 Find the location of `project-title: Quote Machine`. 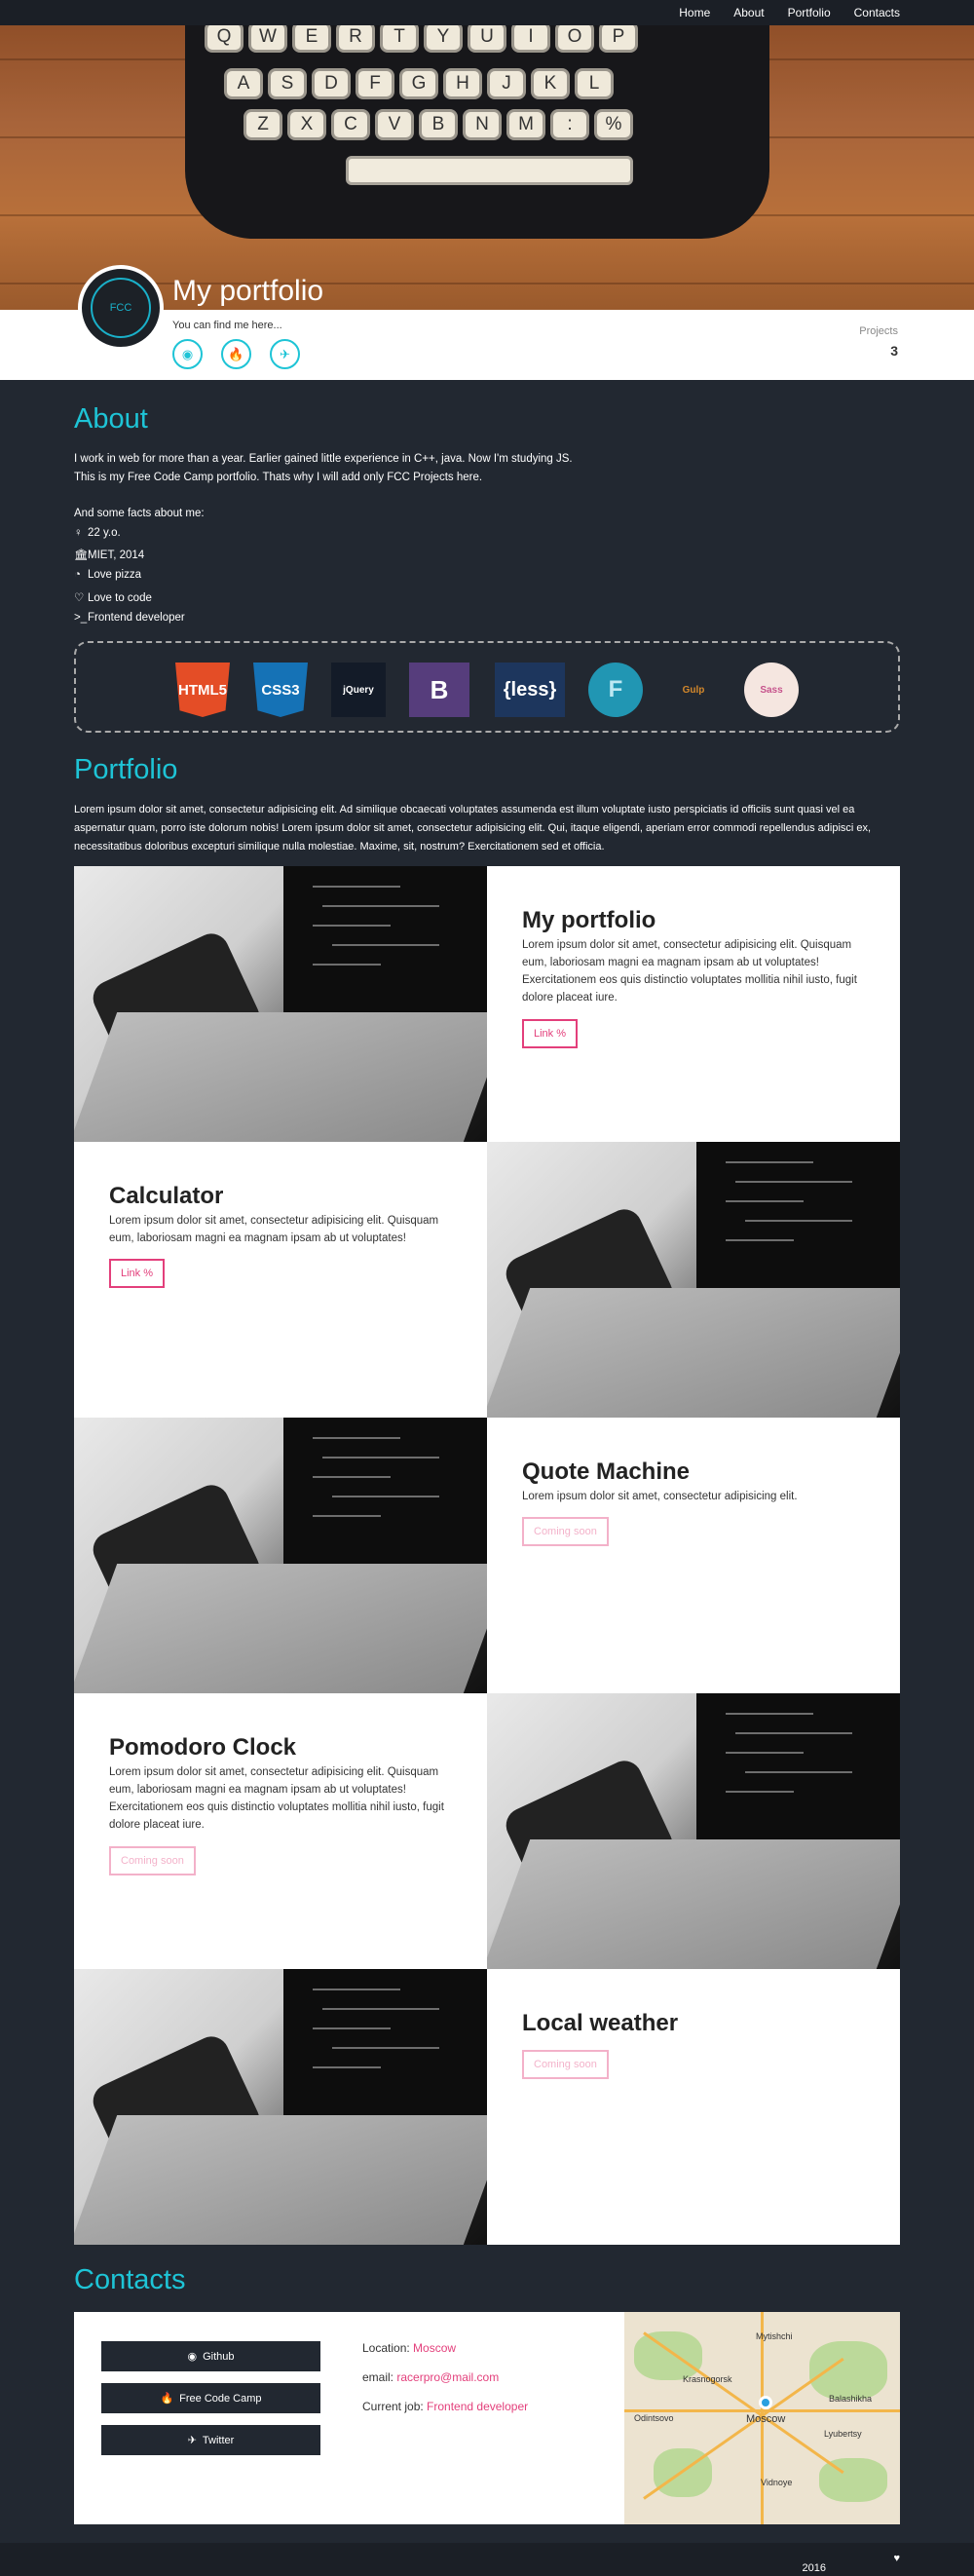

project-title: Quote Machine is located at coordinates (606, 1471).